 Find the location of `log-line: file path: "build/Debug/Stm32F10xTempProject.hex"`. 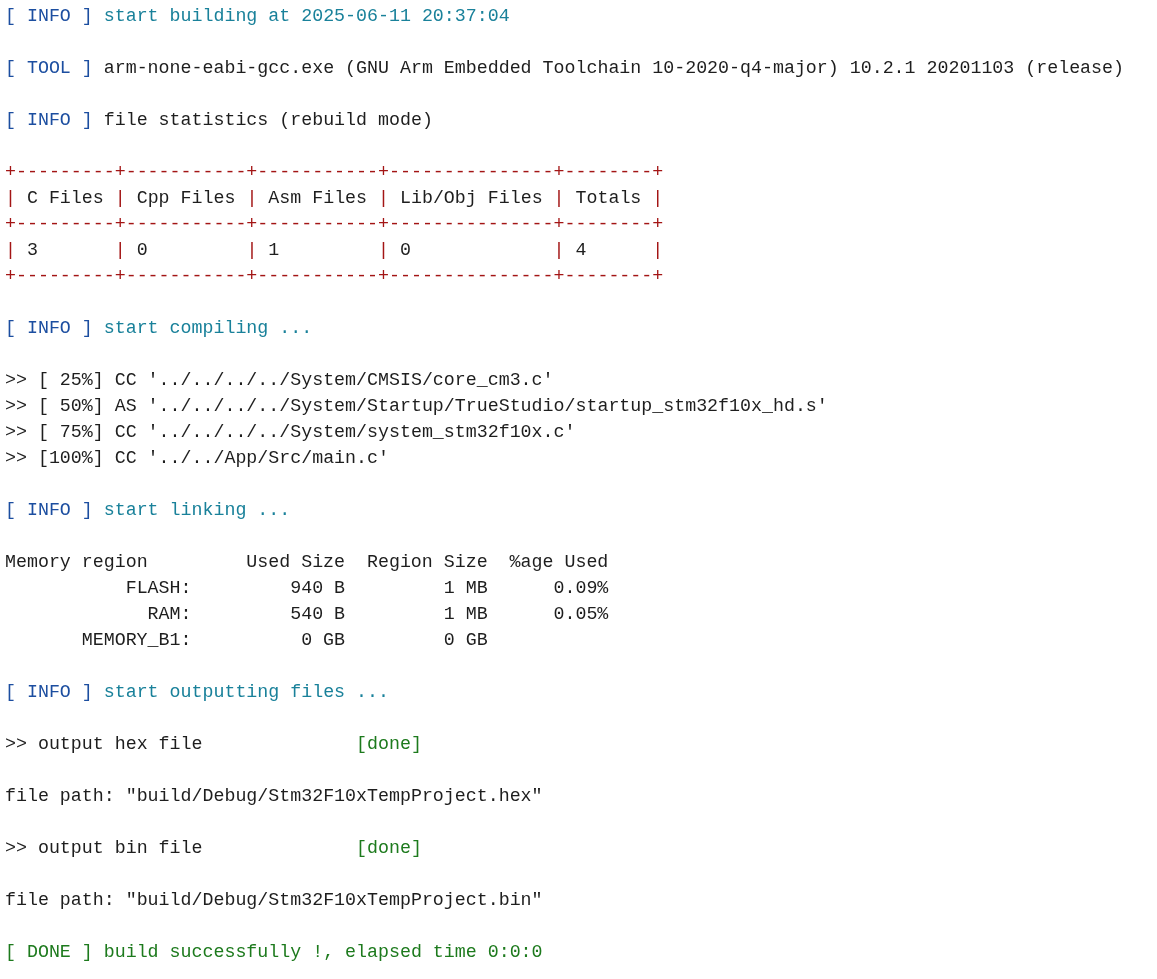

log-line: file path: "build/Debug/Stm32F10xTempProject.hex" is located at coordinates (274, 796).